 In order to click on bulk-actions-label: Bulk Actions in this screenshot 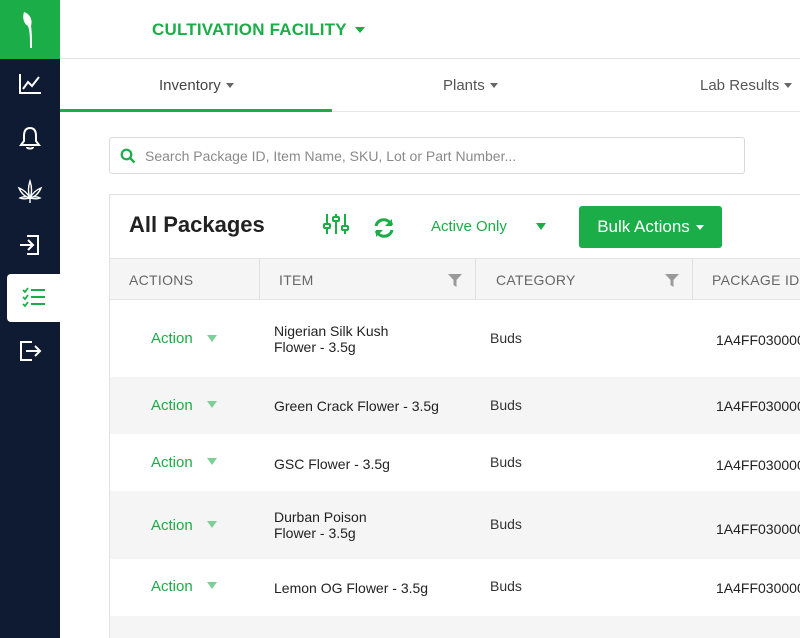, I will do `click(643, 226)`.